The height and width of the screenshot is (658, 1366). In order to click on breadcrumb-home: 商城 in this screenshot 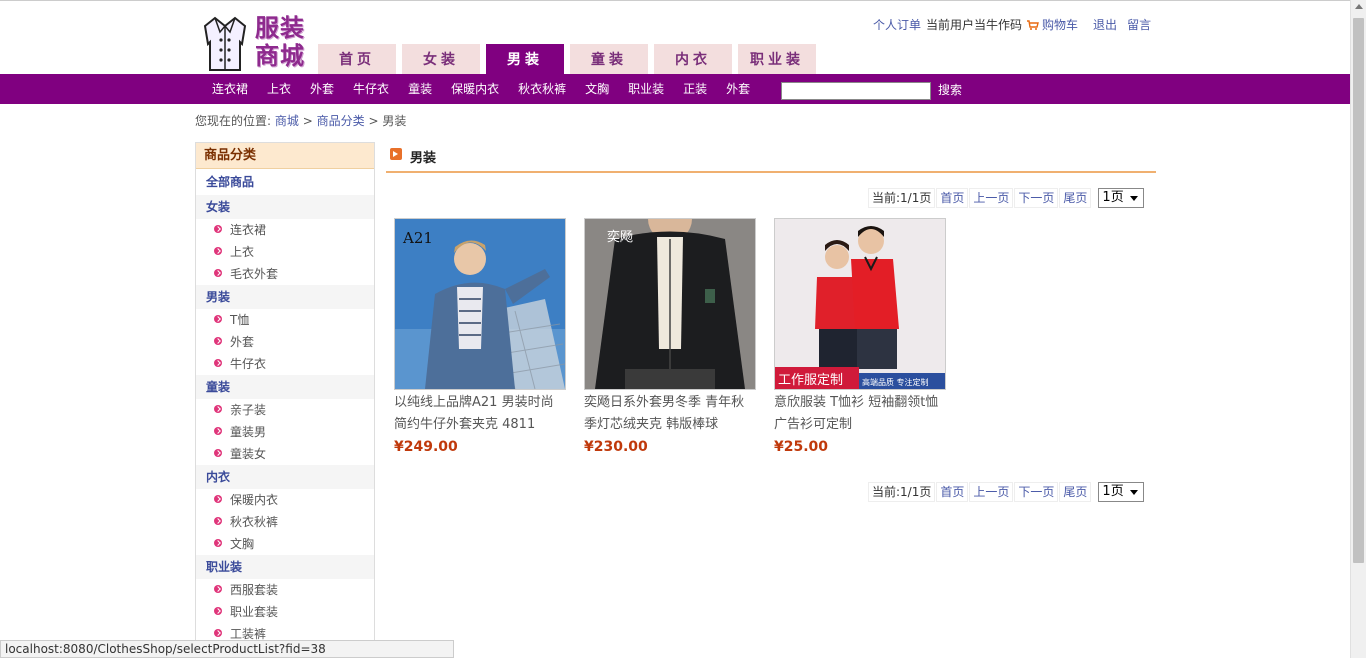, I will do `click(287, 121)`.